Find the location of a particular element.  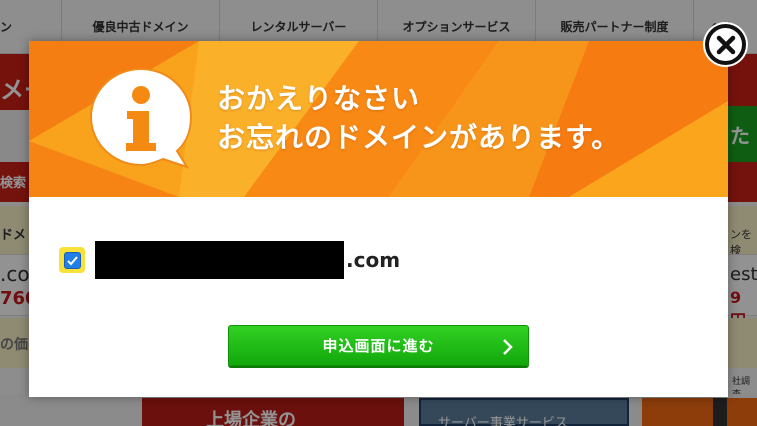

modal-title-line1: おかえりなさい is located at coordinates (319, 98).